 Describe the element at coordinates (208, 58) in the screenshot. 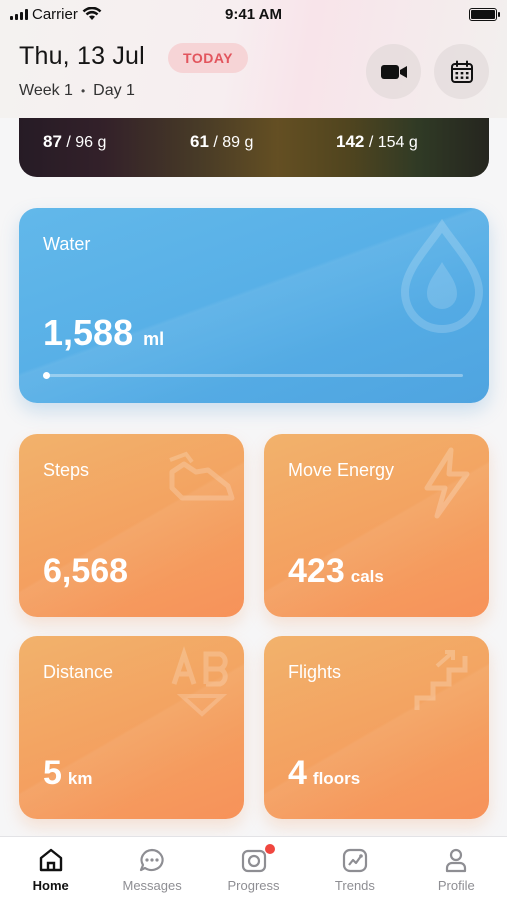

I see `today-badge: TODAY` at that location.